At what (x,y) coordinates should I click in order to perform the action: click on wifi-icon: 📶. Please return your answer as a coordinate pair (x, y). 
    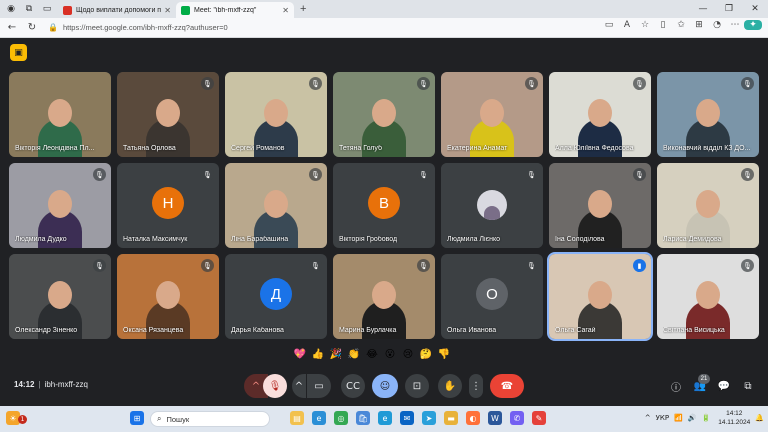
    Looking at the image, I should click on (678, 418).